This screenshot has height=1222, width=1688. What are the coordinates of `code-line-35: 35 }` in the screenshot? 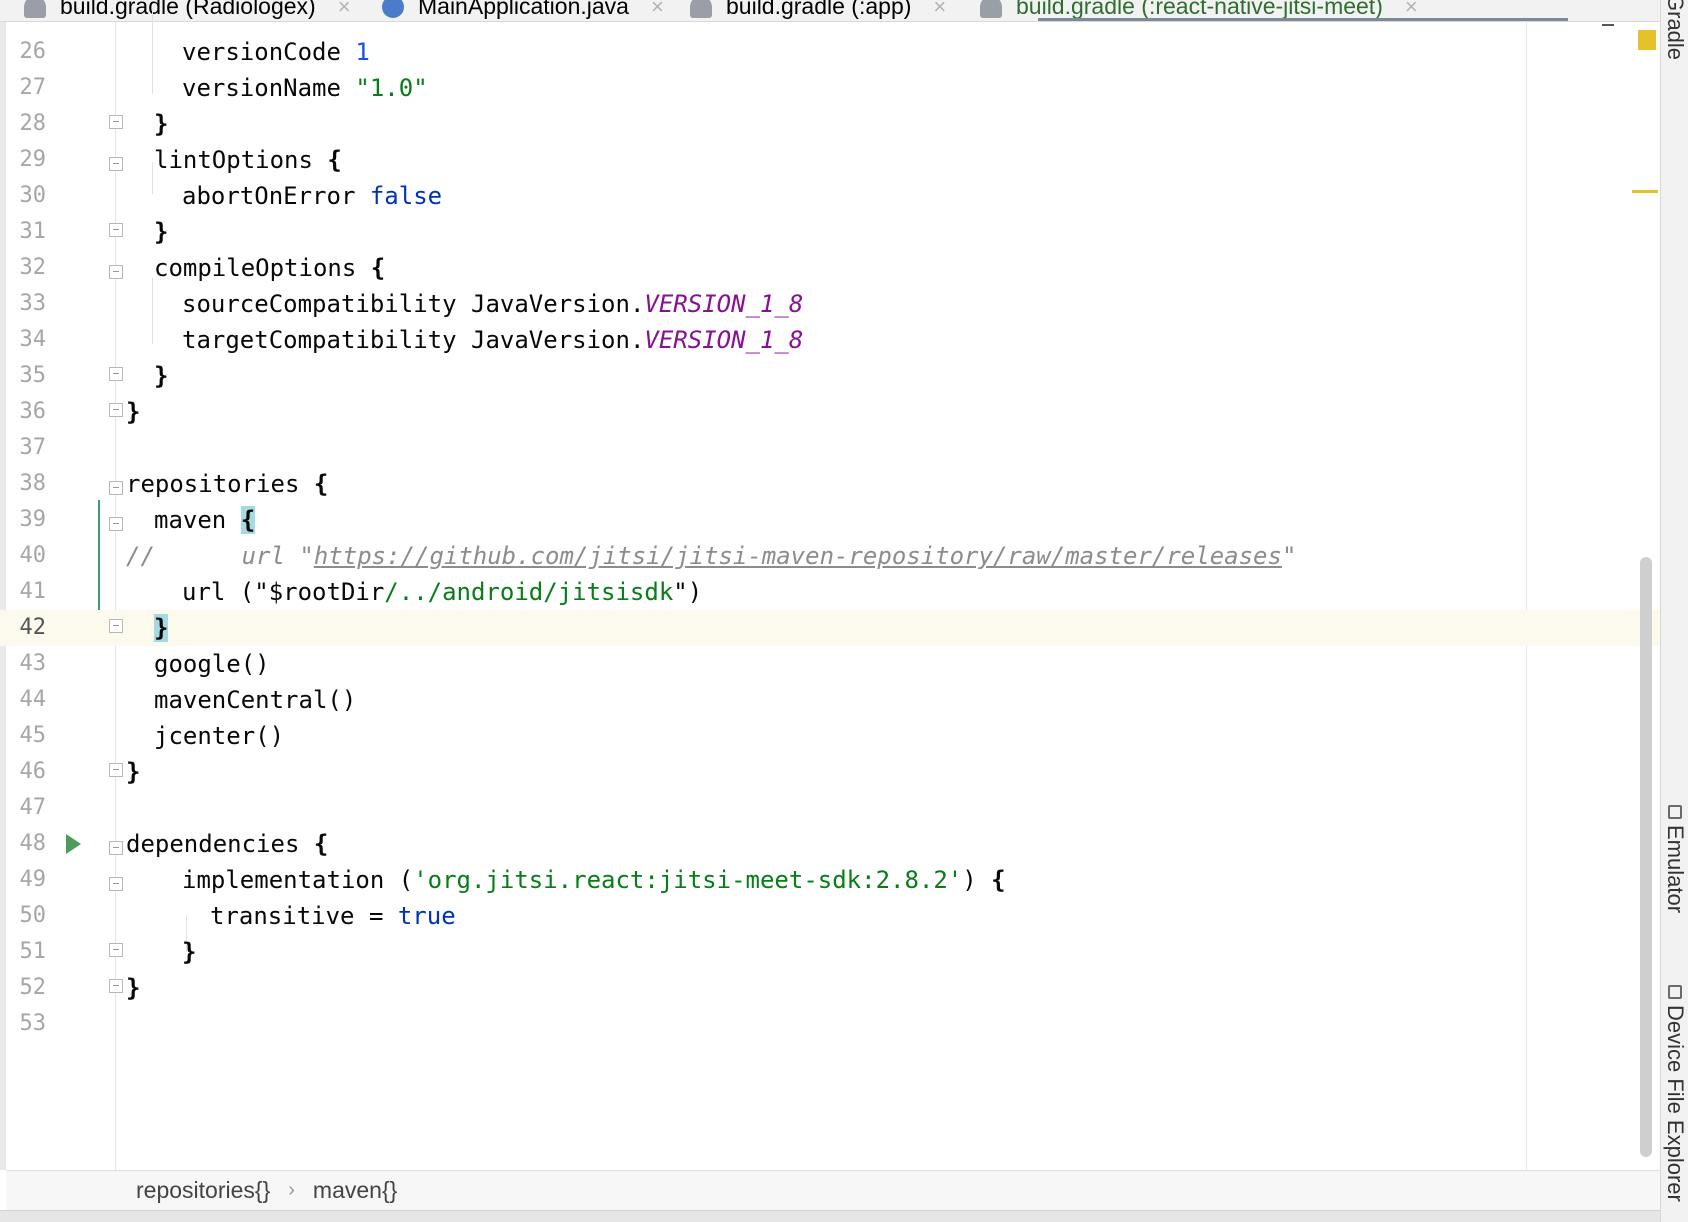 It's located at (830, 376).